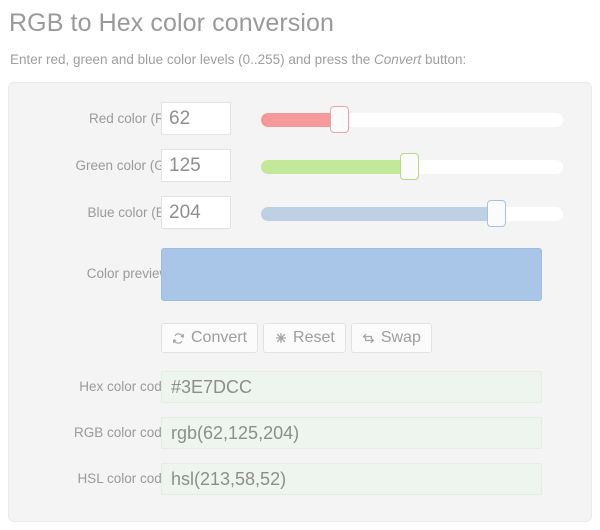 The width and height of the screenshot is (600, 530). Describe the element at coordinates (196, 165) in the screenshot. I see `green-input` at that location.